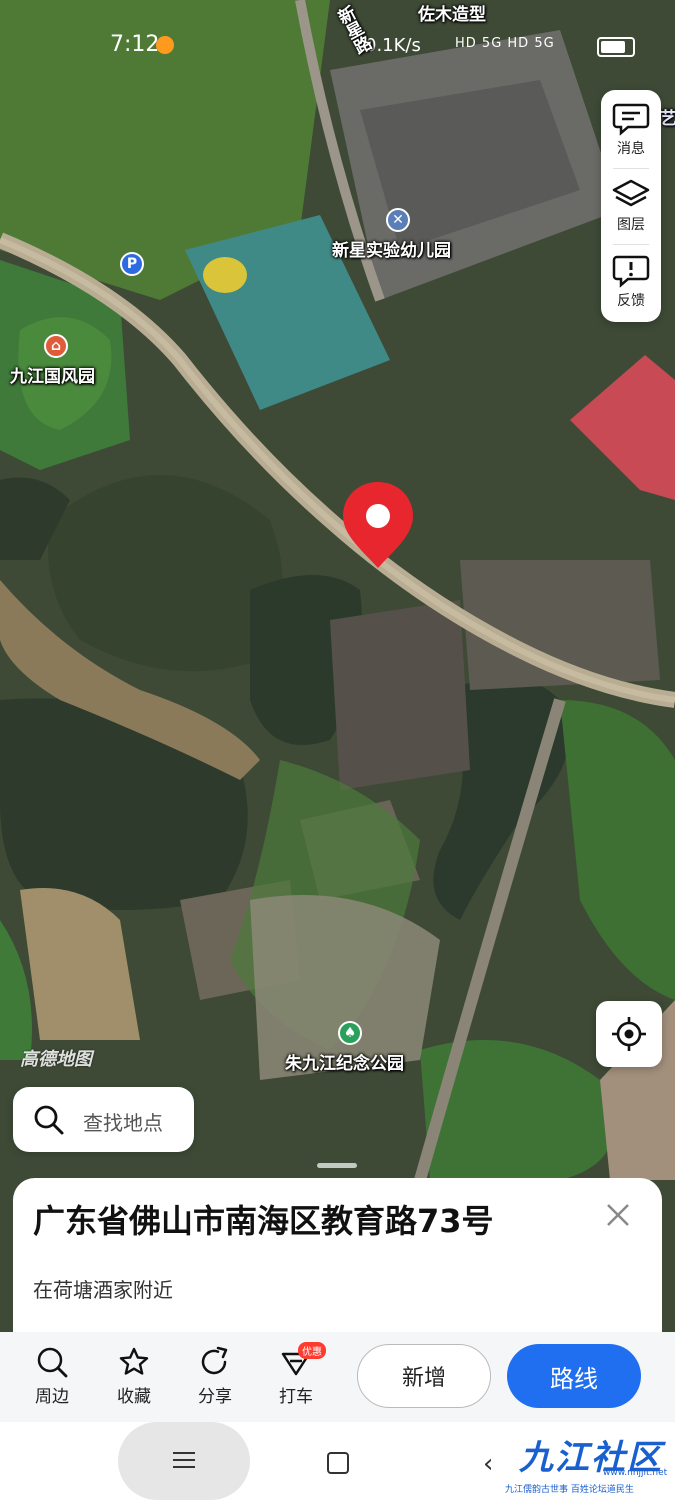 The image size is (675, 1500). I want to click on feedback-icon, so click(631, 271).